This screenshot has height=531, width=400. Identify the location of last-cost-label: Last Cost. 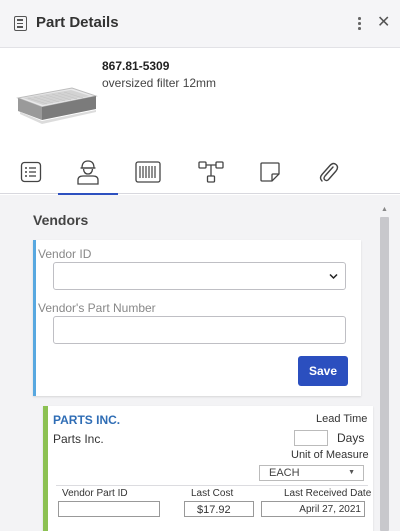
(212, 493).